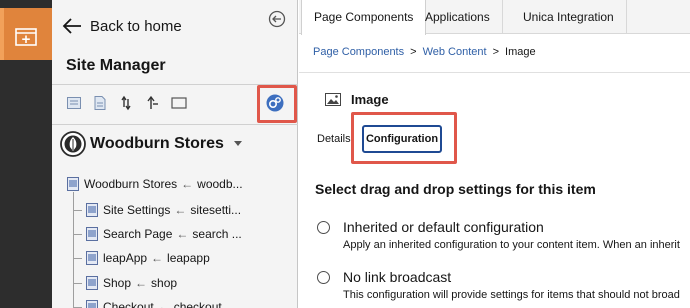 The width and height of the screenshot is (690, 308). I want to click on tree-node: Shop ← shop, so click(131, 283).